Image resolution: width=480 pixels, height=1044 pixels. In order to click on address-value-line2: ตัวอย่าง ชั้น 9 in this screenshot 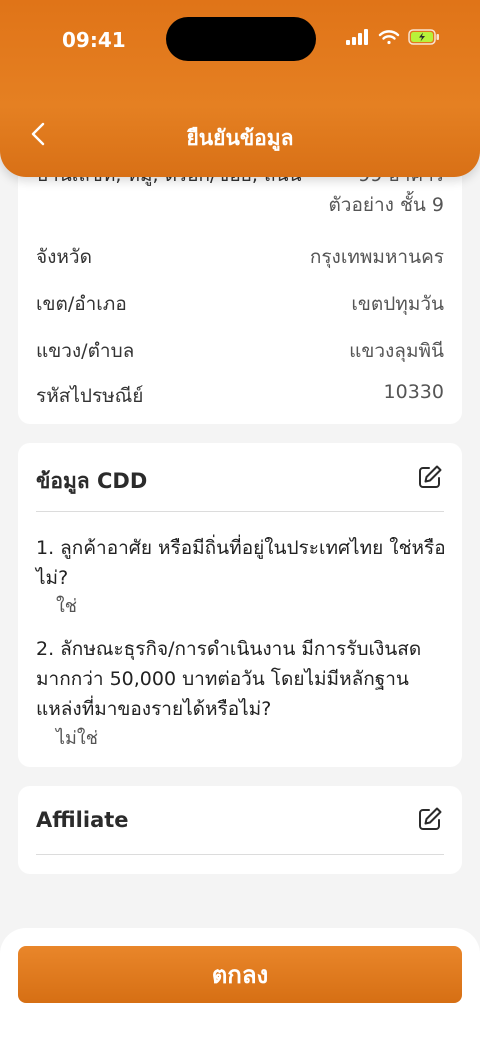, I will do `click(386, 205)`.